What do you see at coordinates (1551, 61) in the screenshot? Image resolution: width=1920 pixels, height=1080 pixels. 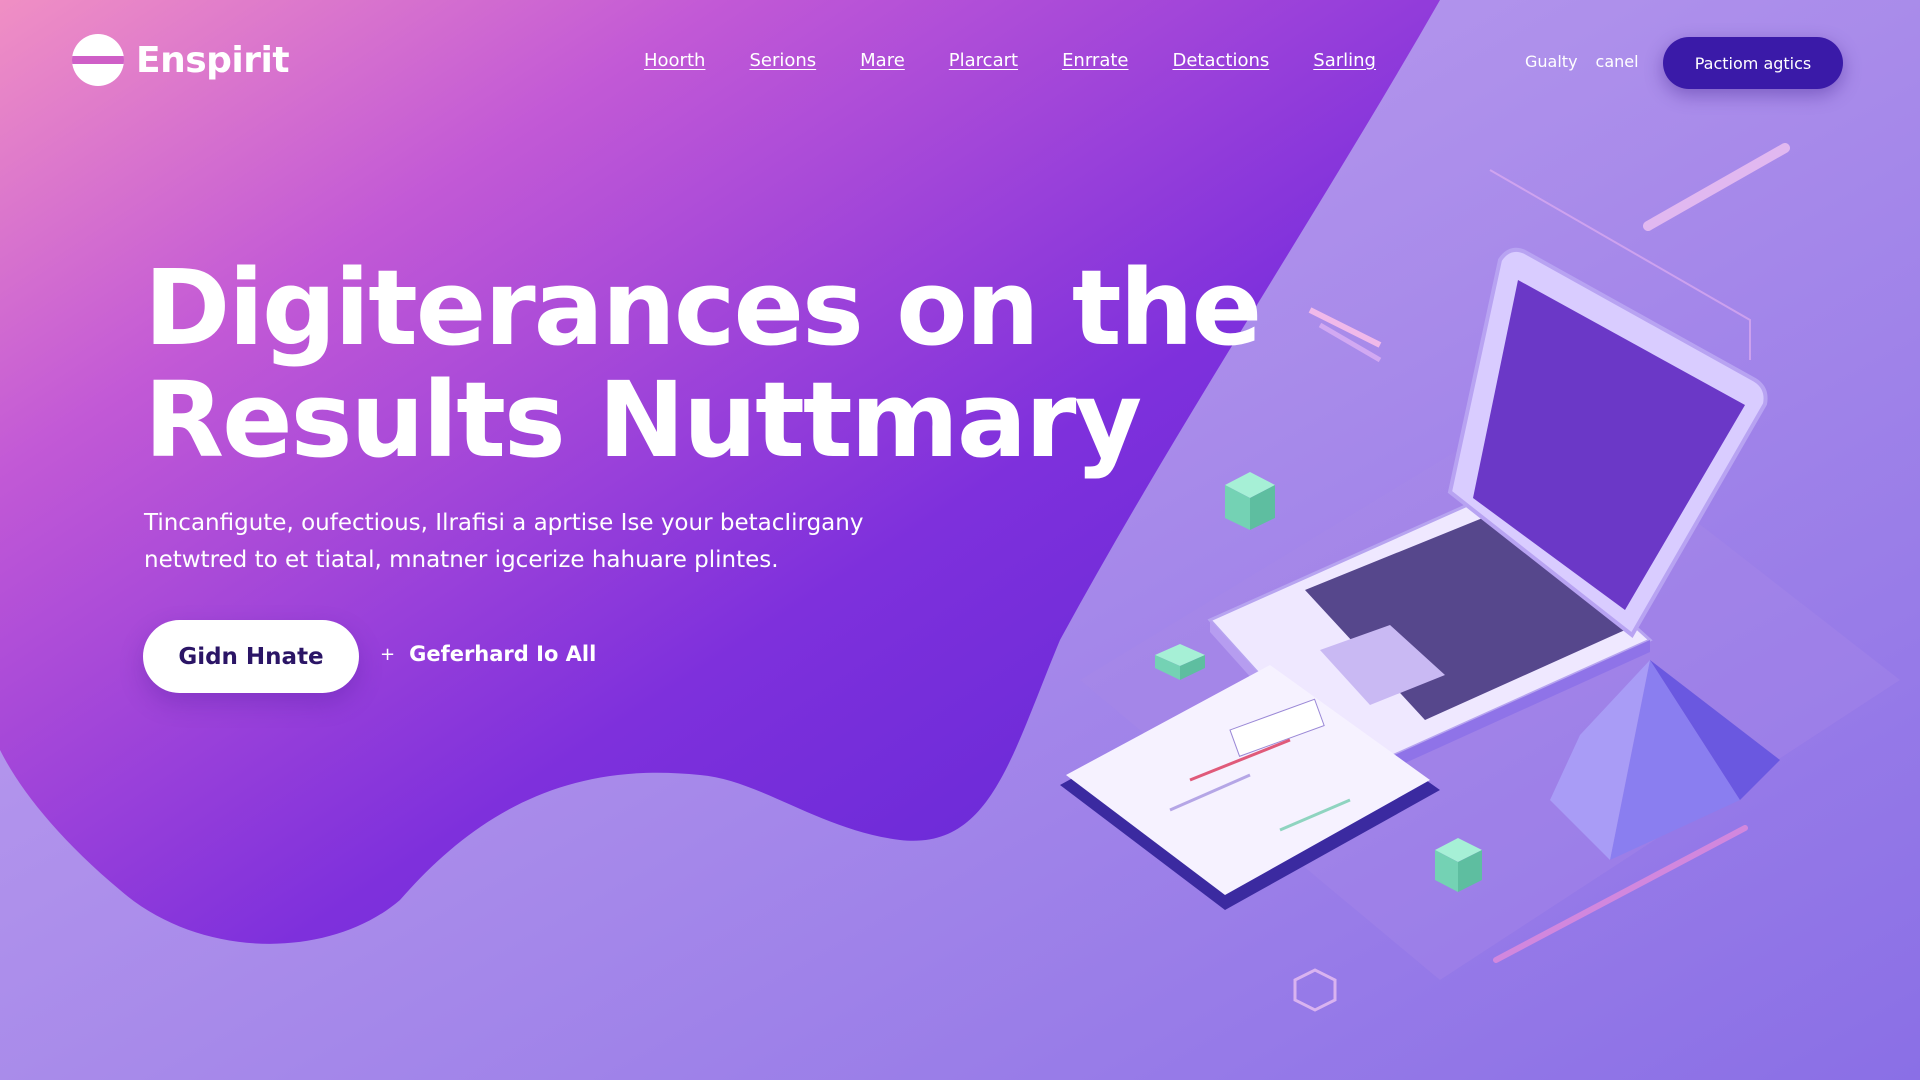 I see `aux-link-gualty: Gualty` at bounding box center [1551, 61].